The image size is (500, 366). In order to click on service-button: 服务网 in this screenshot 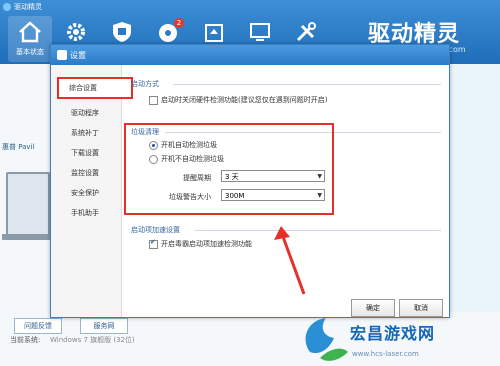, I will do `click(104, 326)`.